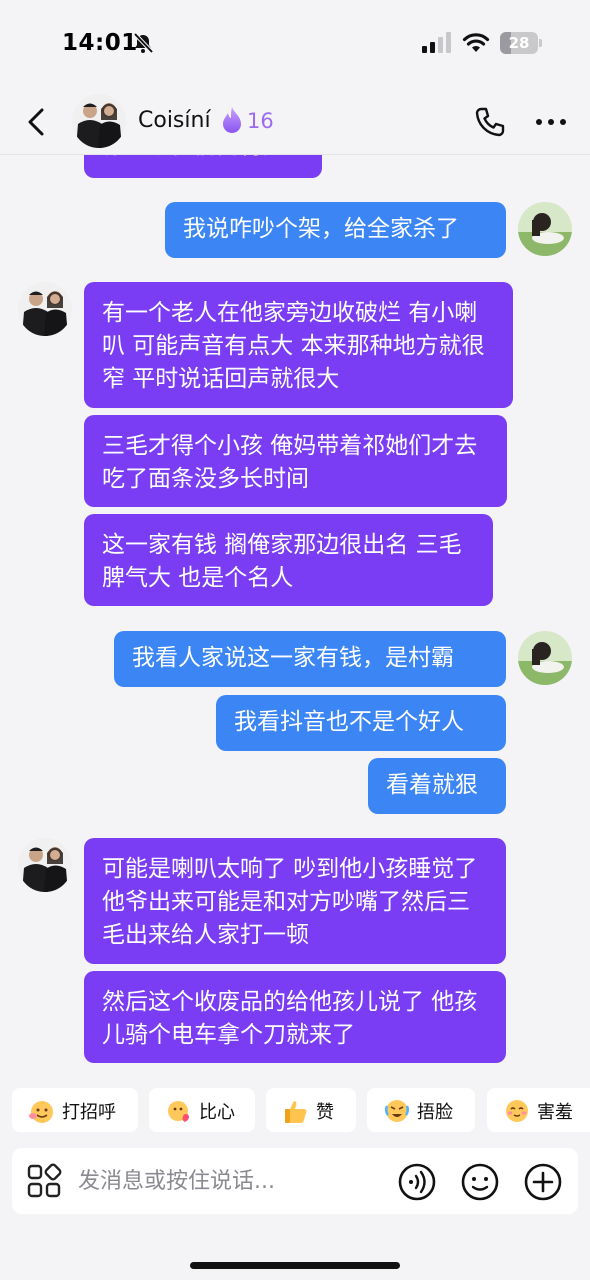 The height and width of the screenshot is (1280, 590). What do you see at coordinates (228, 1181) in the screenshot?
I see `message-input` at bounding box center [228, 1181].